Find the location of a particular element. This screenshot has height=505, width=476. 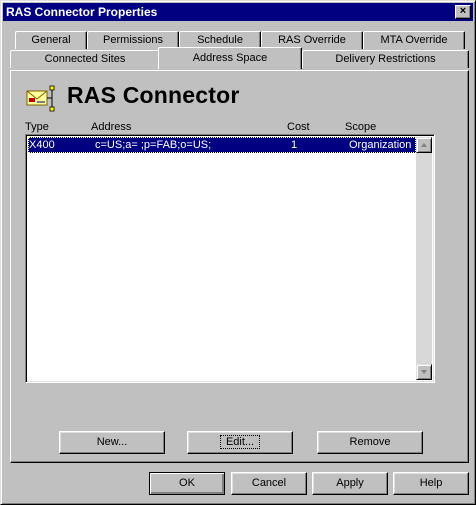

arrow-down-icon is located at coordinates (424, 372).